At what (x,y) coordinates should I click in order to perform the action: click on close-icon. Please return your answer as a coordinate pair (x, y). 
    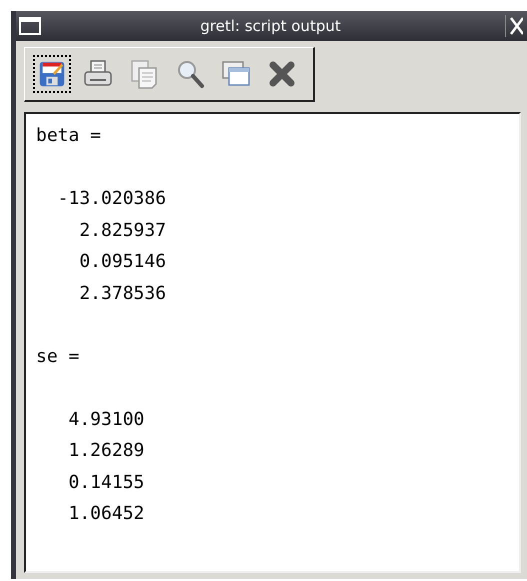
    Looking at the image, I should click on (514, 26).